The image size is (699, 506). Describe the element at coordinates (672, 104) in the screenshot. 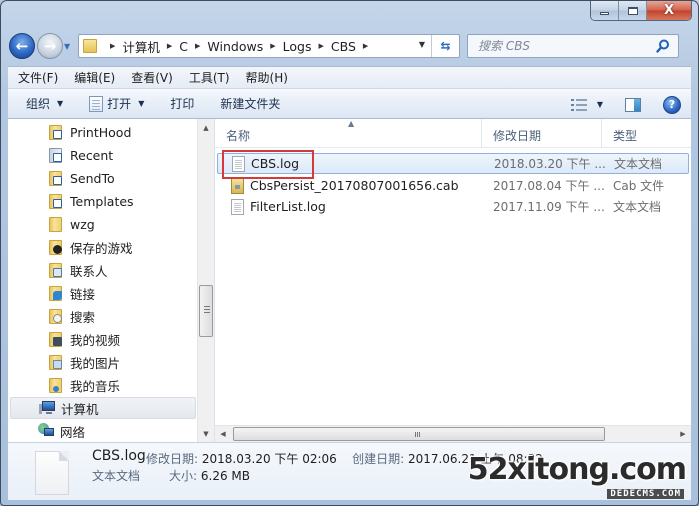

I see `help-icon: ?` at that location.